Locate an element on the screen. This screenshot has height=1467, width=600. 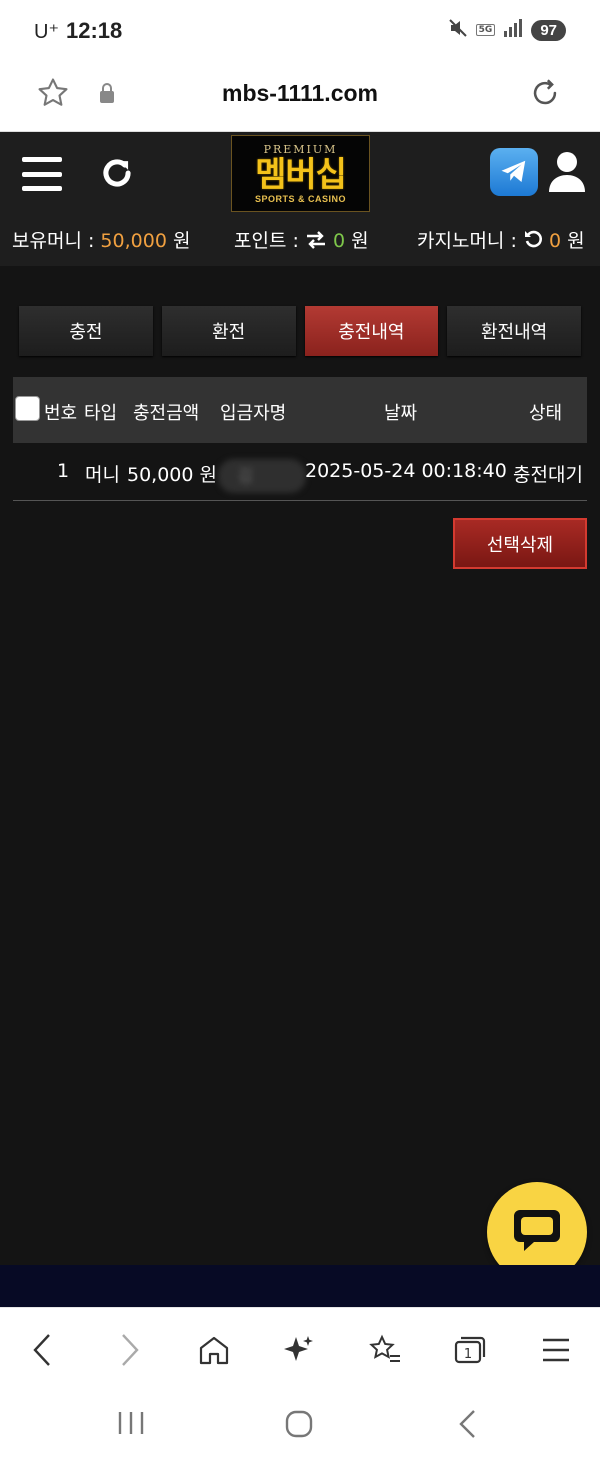
col-date: 날짜 is located at coordinates (401, 413).